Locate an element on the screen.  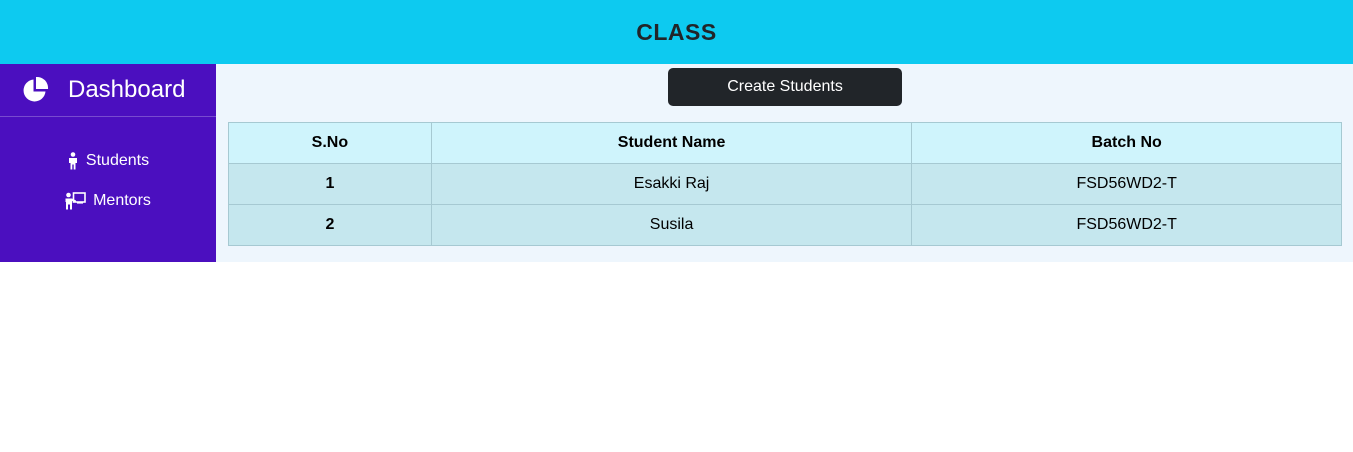
sidebar-item-label: Mentors is located at coordinates (122, 200).